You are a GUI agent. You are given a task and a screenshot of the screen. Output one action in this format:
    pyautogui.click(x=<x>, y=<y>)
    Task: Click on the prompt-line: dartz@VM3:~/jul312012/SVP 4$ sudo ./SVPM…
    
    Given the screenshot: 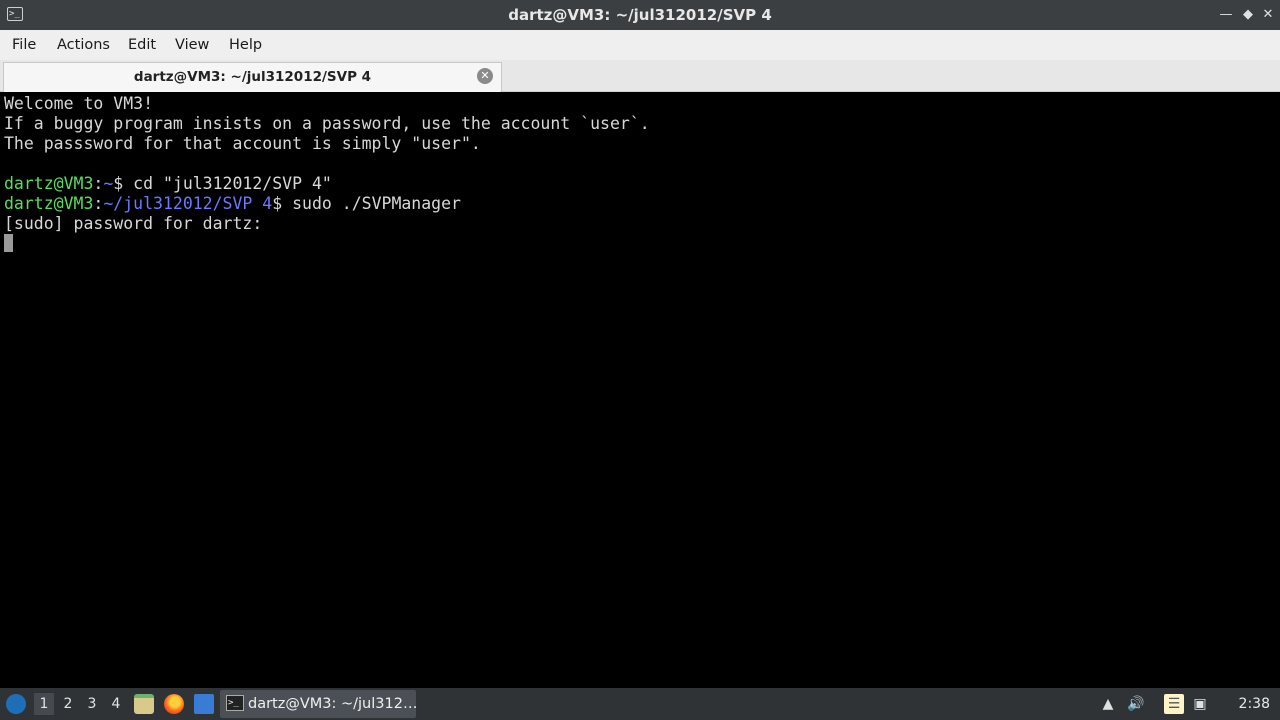 What is the action you would take?
    pyautogui.click(x=232, y=204)
    